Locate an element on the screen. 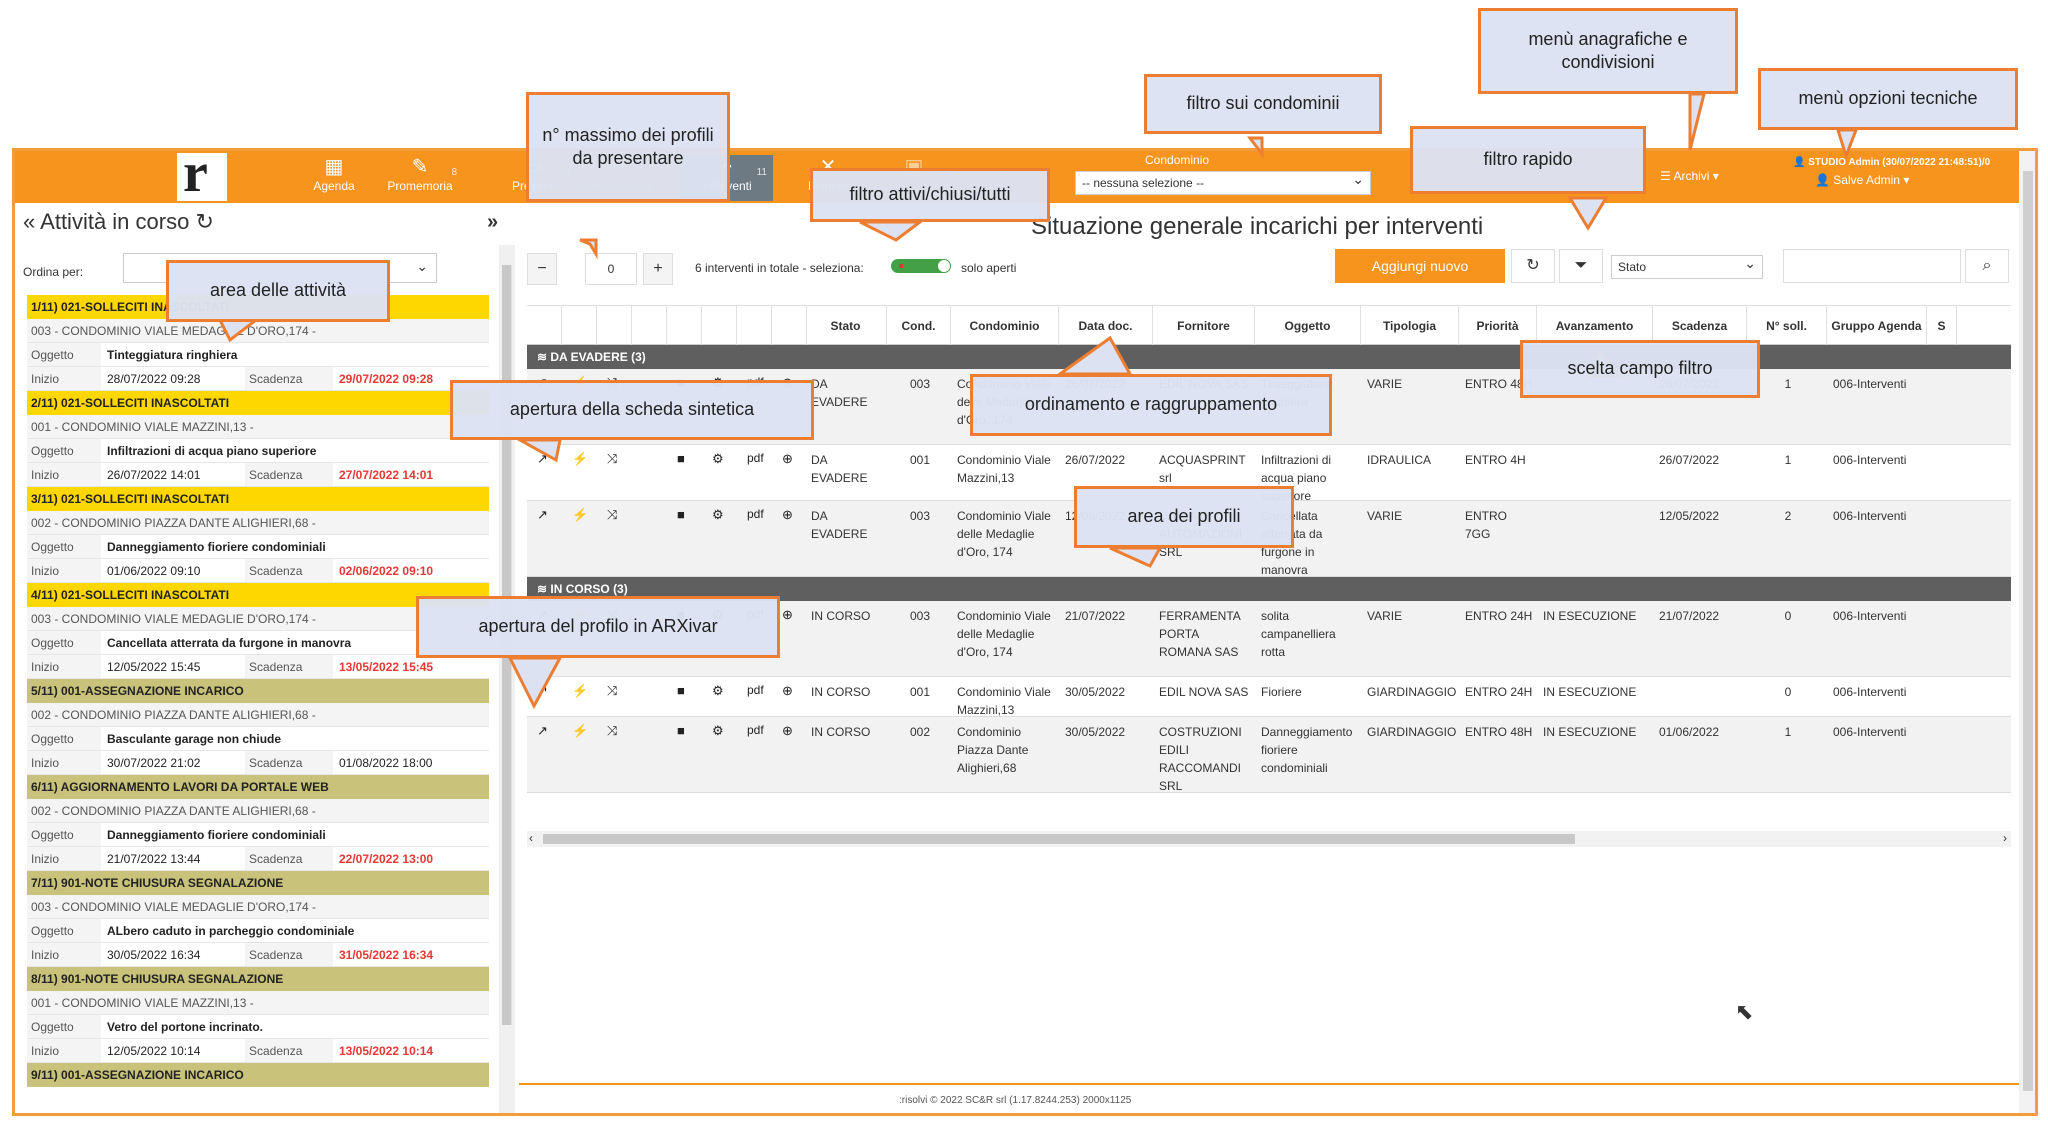 The height and width of the screenshot is (1122, 2048). cell-condominio: Condominio Viale Mazzini,13 is located at coordinates (1004, 469).